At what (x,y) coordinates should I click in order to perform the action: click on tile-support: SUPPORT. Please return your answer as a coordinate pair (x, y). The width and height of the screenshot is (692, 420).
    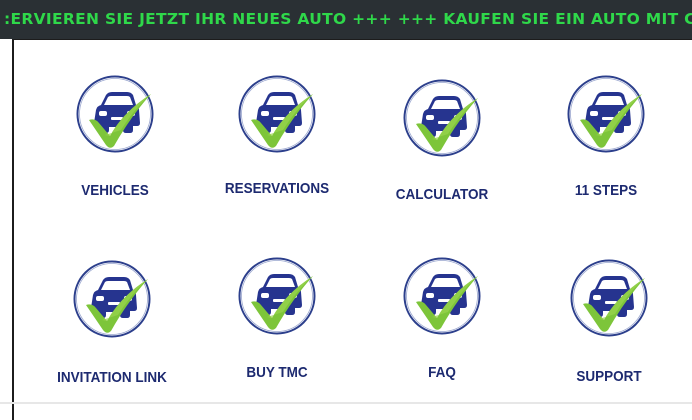
    Looking at the image, I should click on (609, 323).